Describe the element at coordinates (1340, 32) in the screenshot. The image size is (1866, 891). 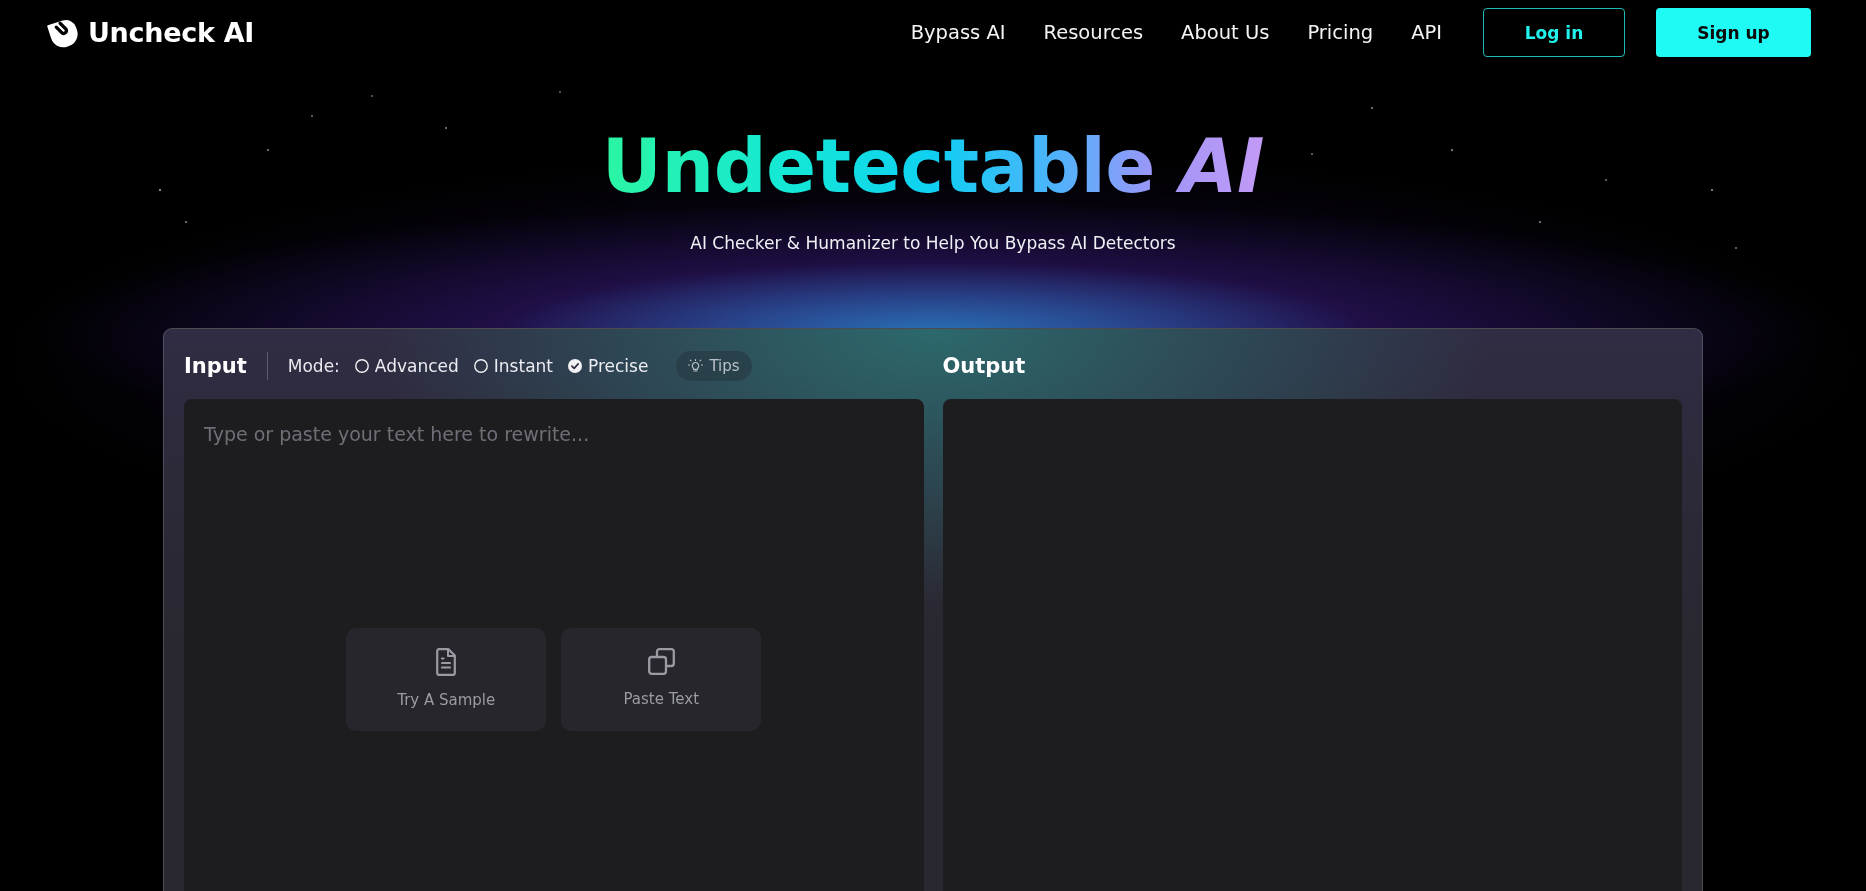
I see `nav-link: Pricing` at that location.